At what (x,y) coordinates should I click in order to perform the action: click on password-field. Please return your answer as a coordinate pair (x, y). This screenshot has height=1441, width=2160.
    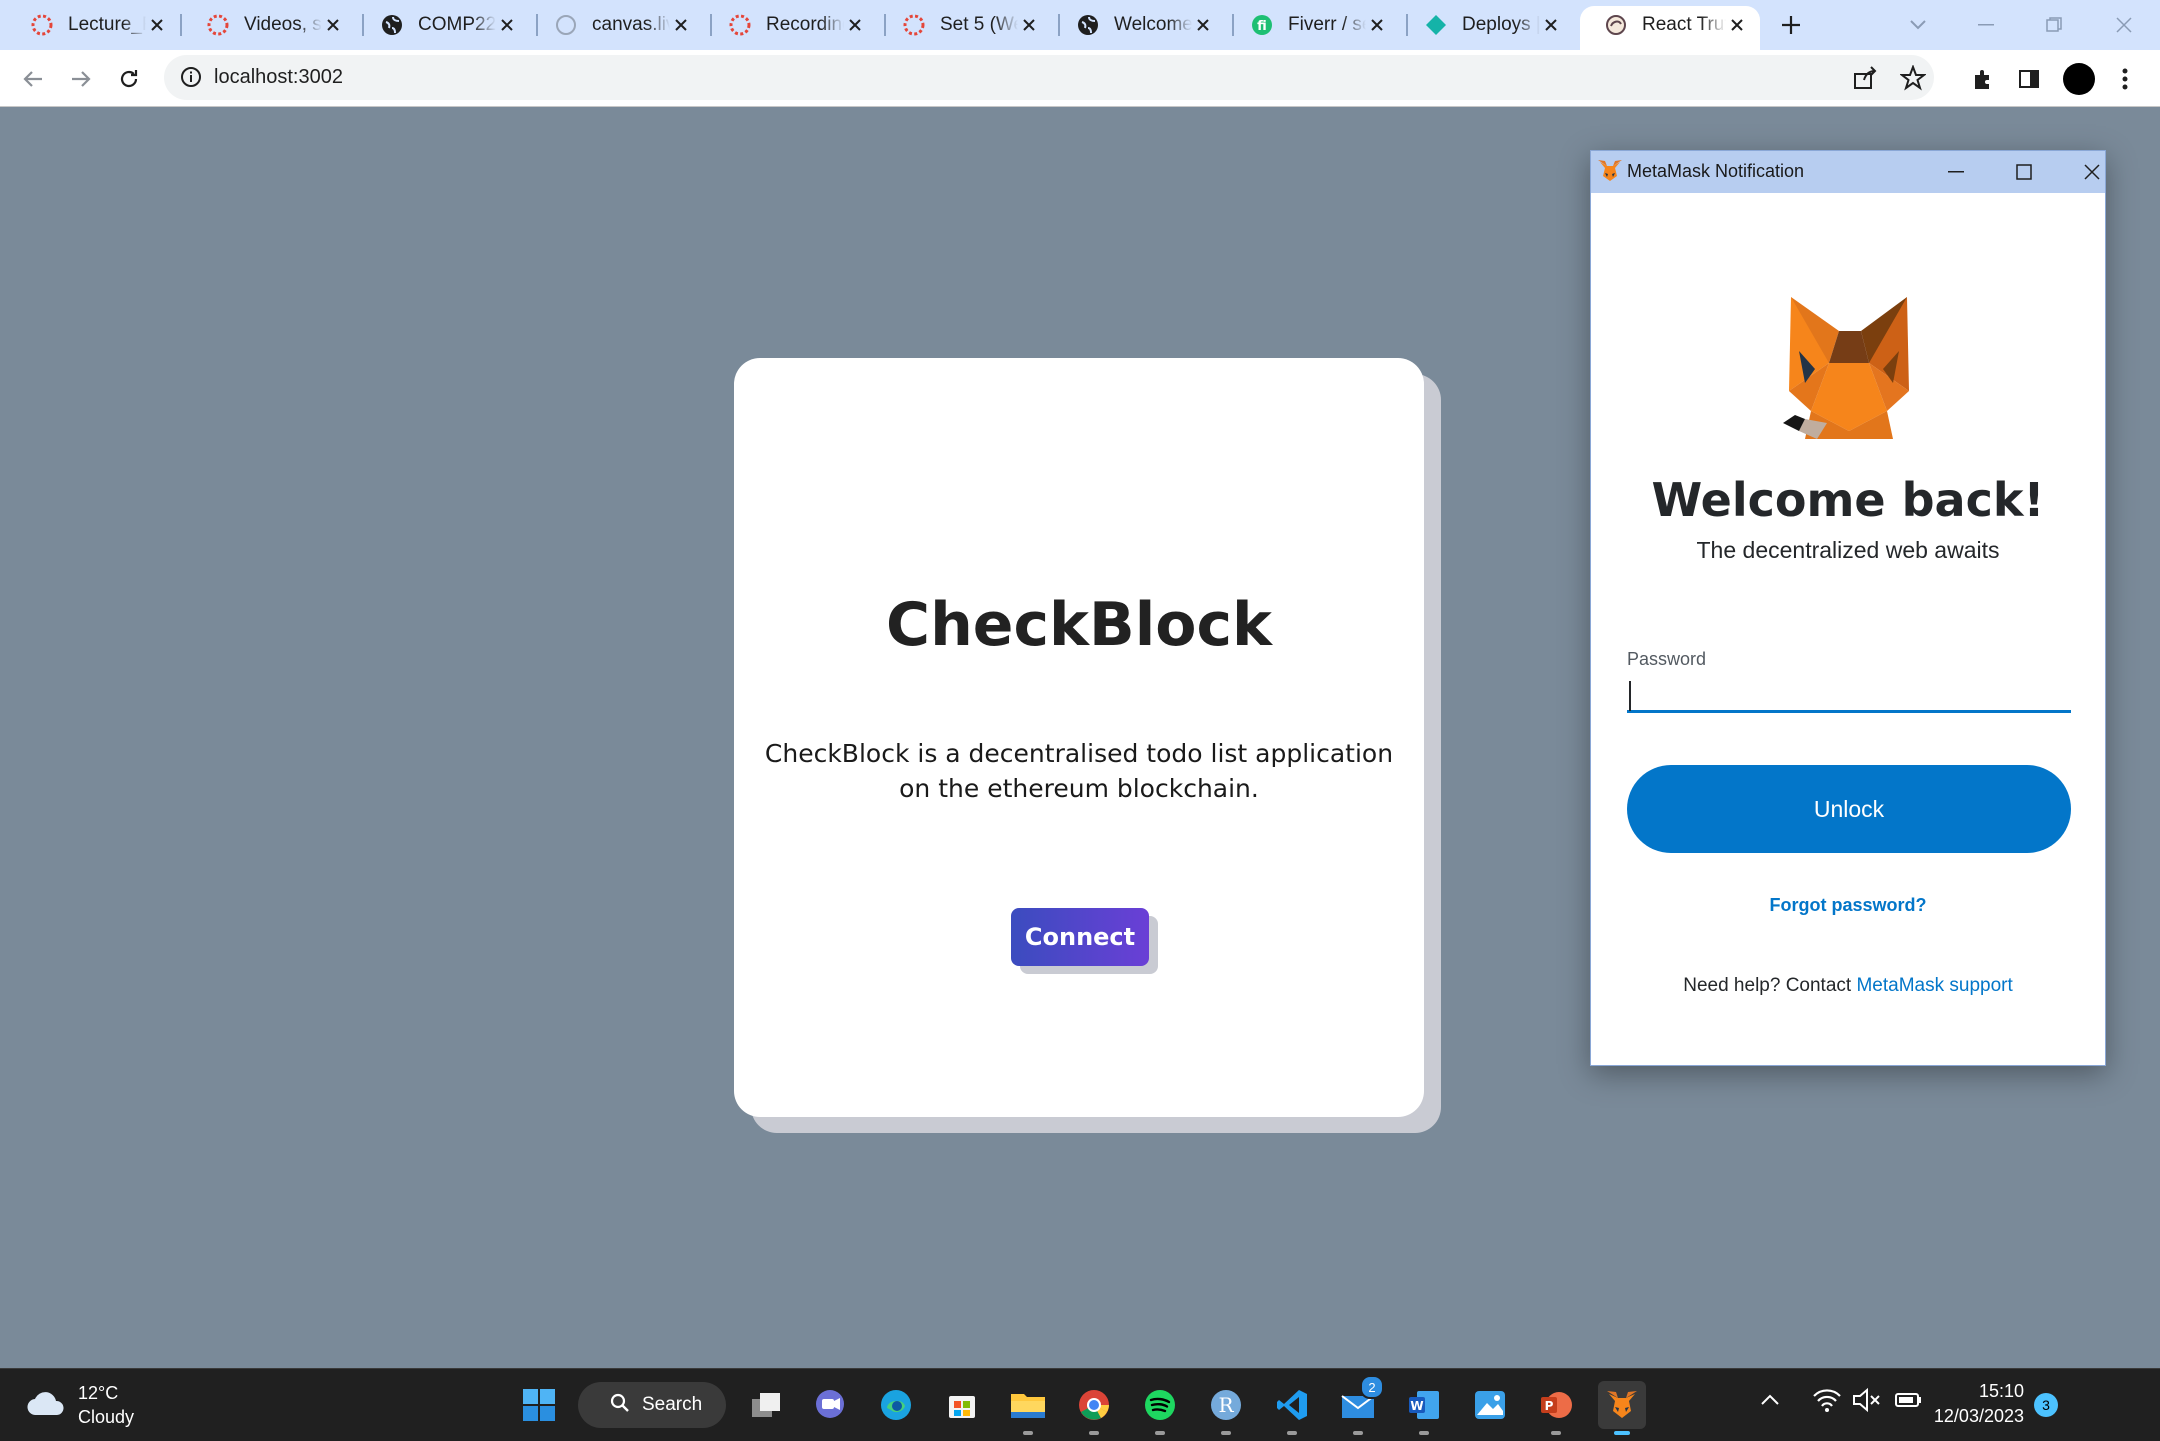
    Looking at the image, I should click on (1849, 693).